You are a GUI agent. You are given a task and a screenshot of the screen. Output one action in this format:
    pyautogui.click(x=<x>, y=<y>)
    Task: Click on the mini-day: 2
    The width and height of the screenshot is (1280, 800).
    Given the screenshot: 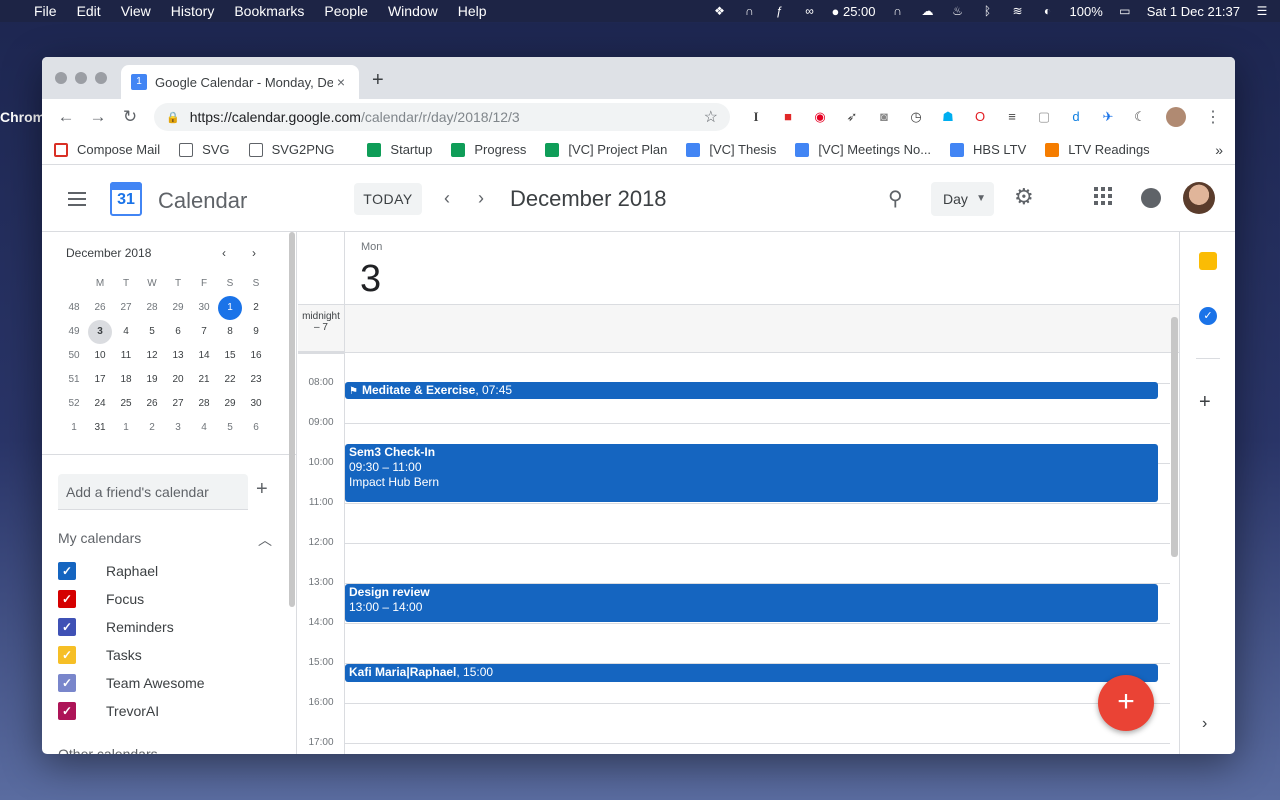 What is the action you would take?
    pyautogui.click(x=256, y=308)
    